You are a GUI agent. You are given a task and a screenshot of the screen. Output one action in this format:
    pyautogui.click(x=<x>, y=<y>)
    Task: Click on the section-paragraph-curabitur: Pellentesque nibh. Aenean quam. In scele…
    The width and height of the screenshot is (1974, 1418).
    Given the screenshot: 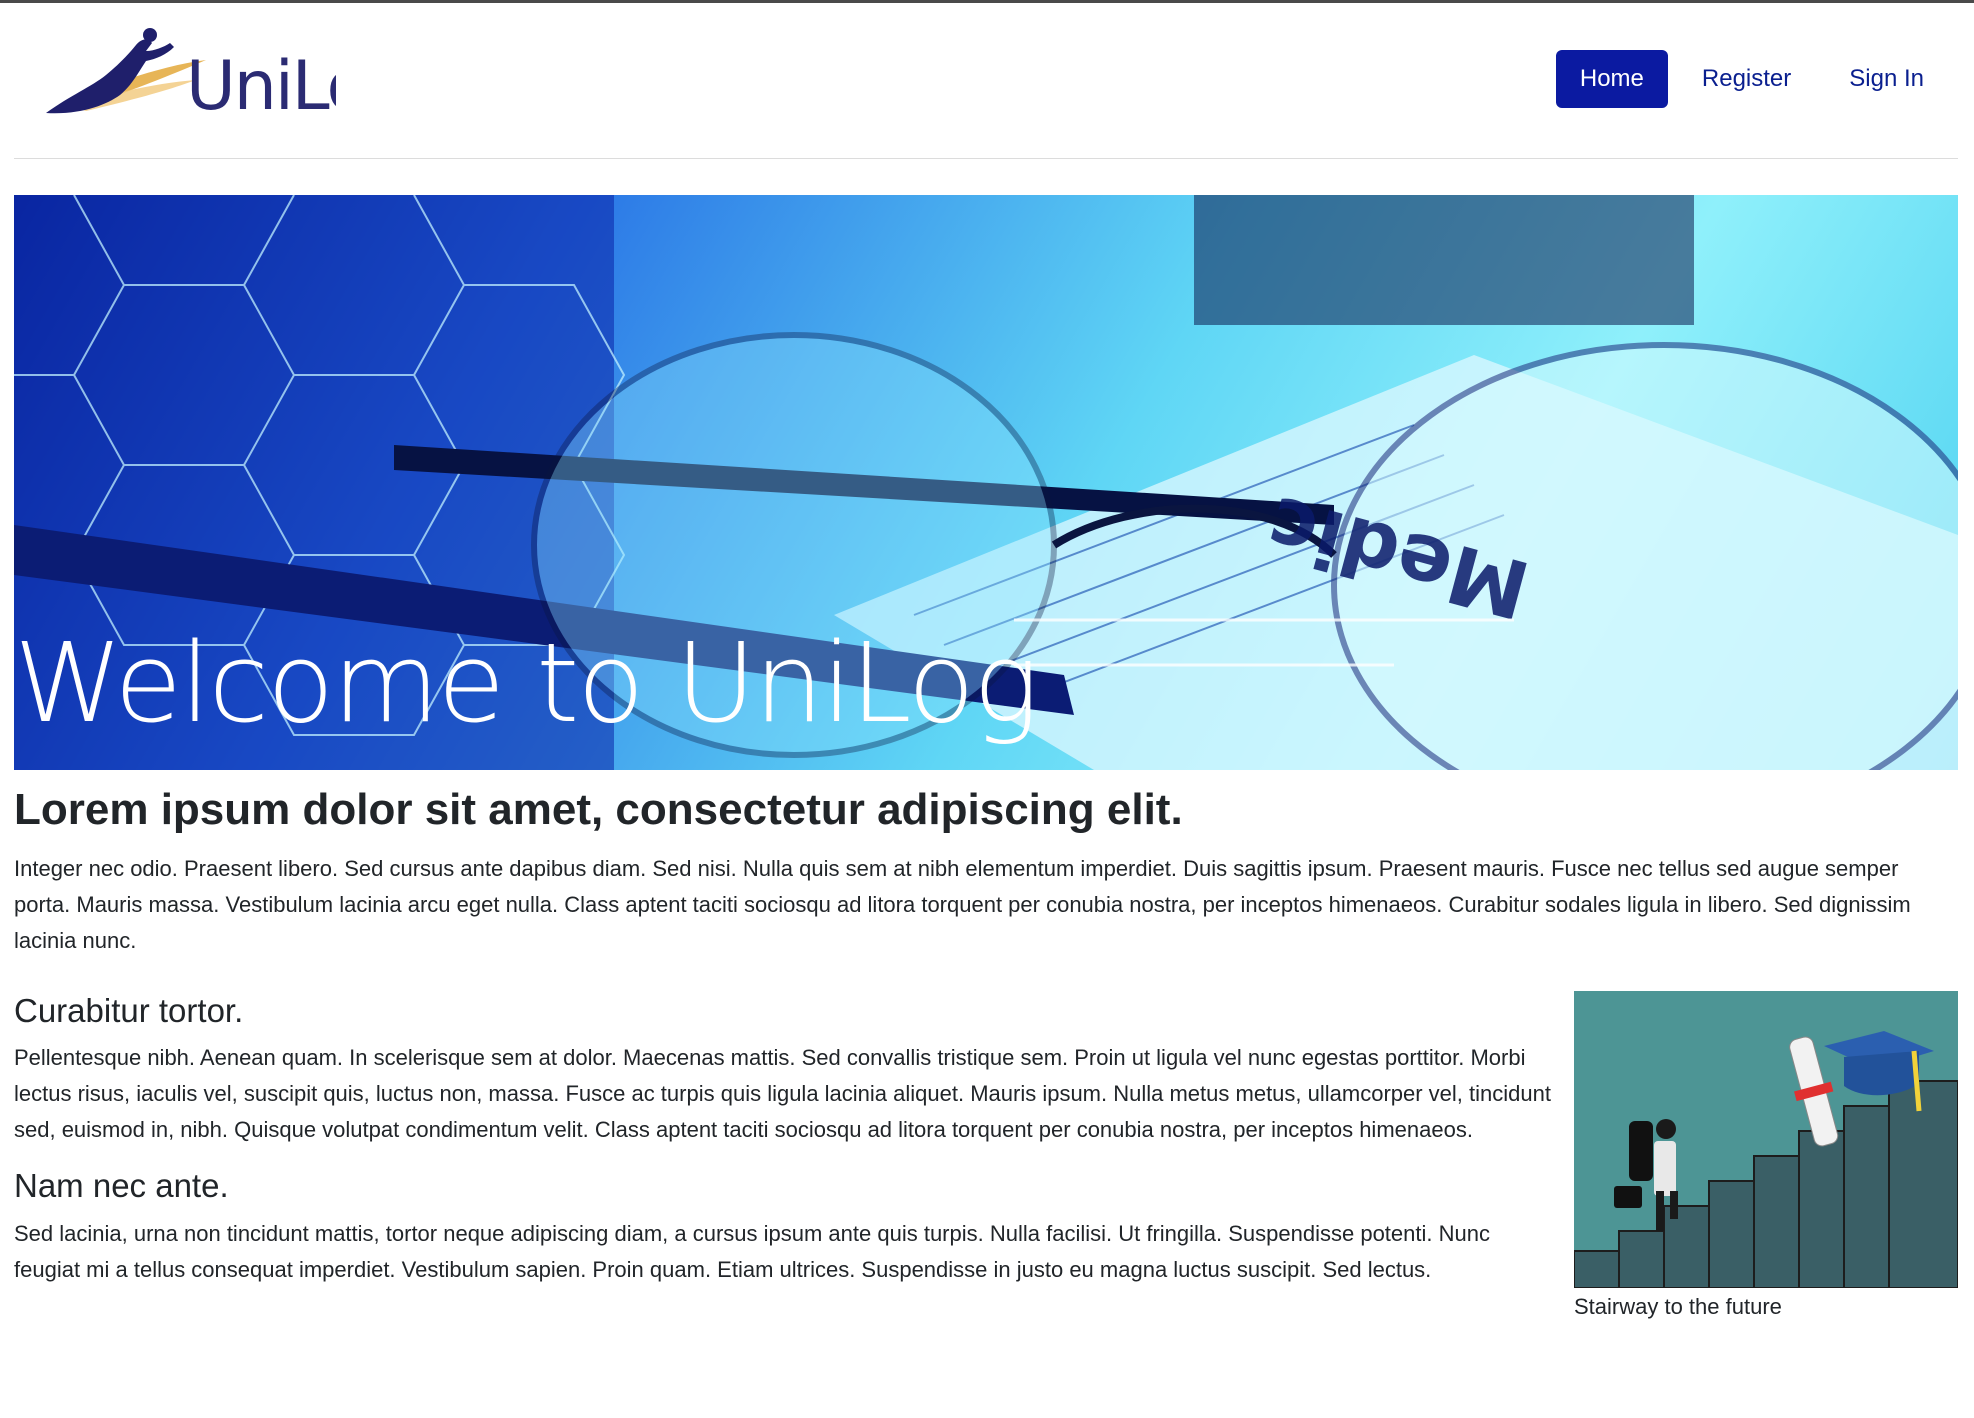 What is the action you would take?
    pyautogui.click(x=782, y=1094)
    